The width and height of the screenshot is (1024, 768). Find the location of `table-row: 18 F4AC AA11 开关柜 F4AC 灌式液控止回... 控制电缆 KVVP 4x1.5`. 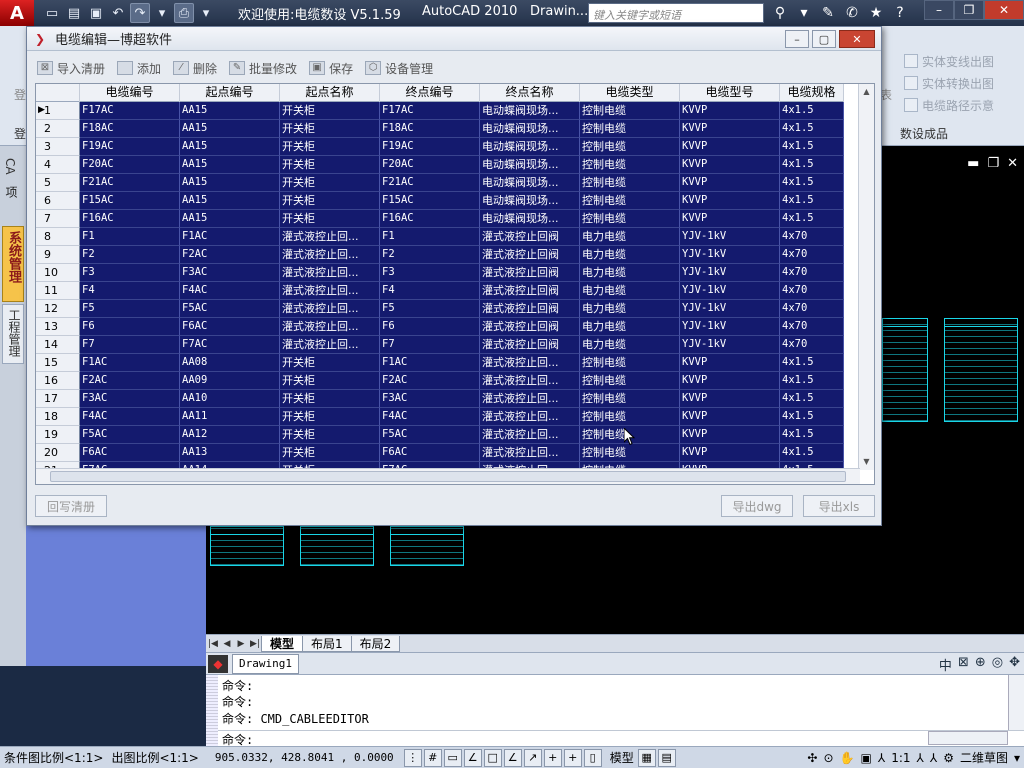

table-row: 18 F4AC AA11 开关柜 F4AC 灌式液控止回... 控制电缆 KVVP 4x1.5 is located at coordinates (448, 417).